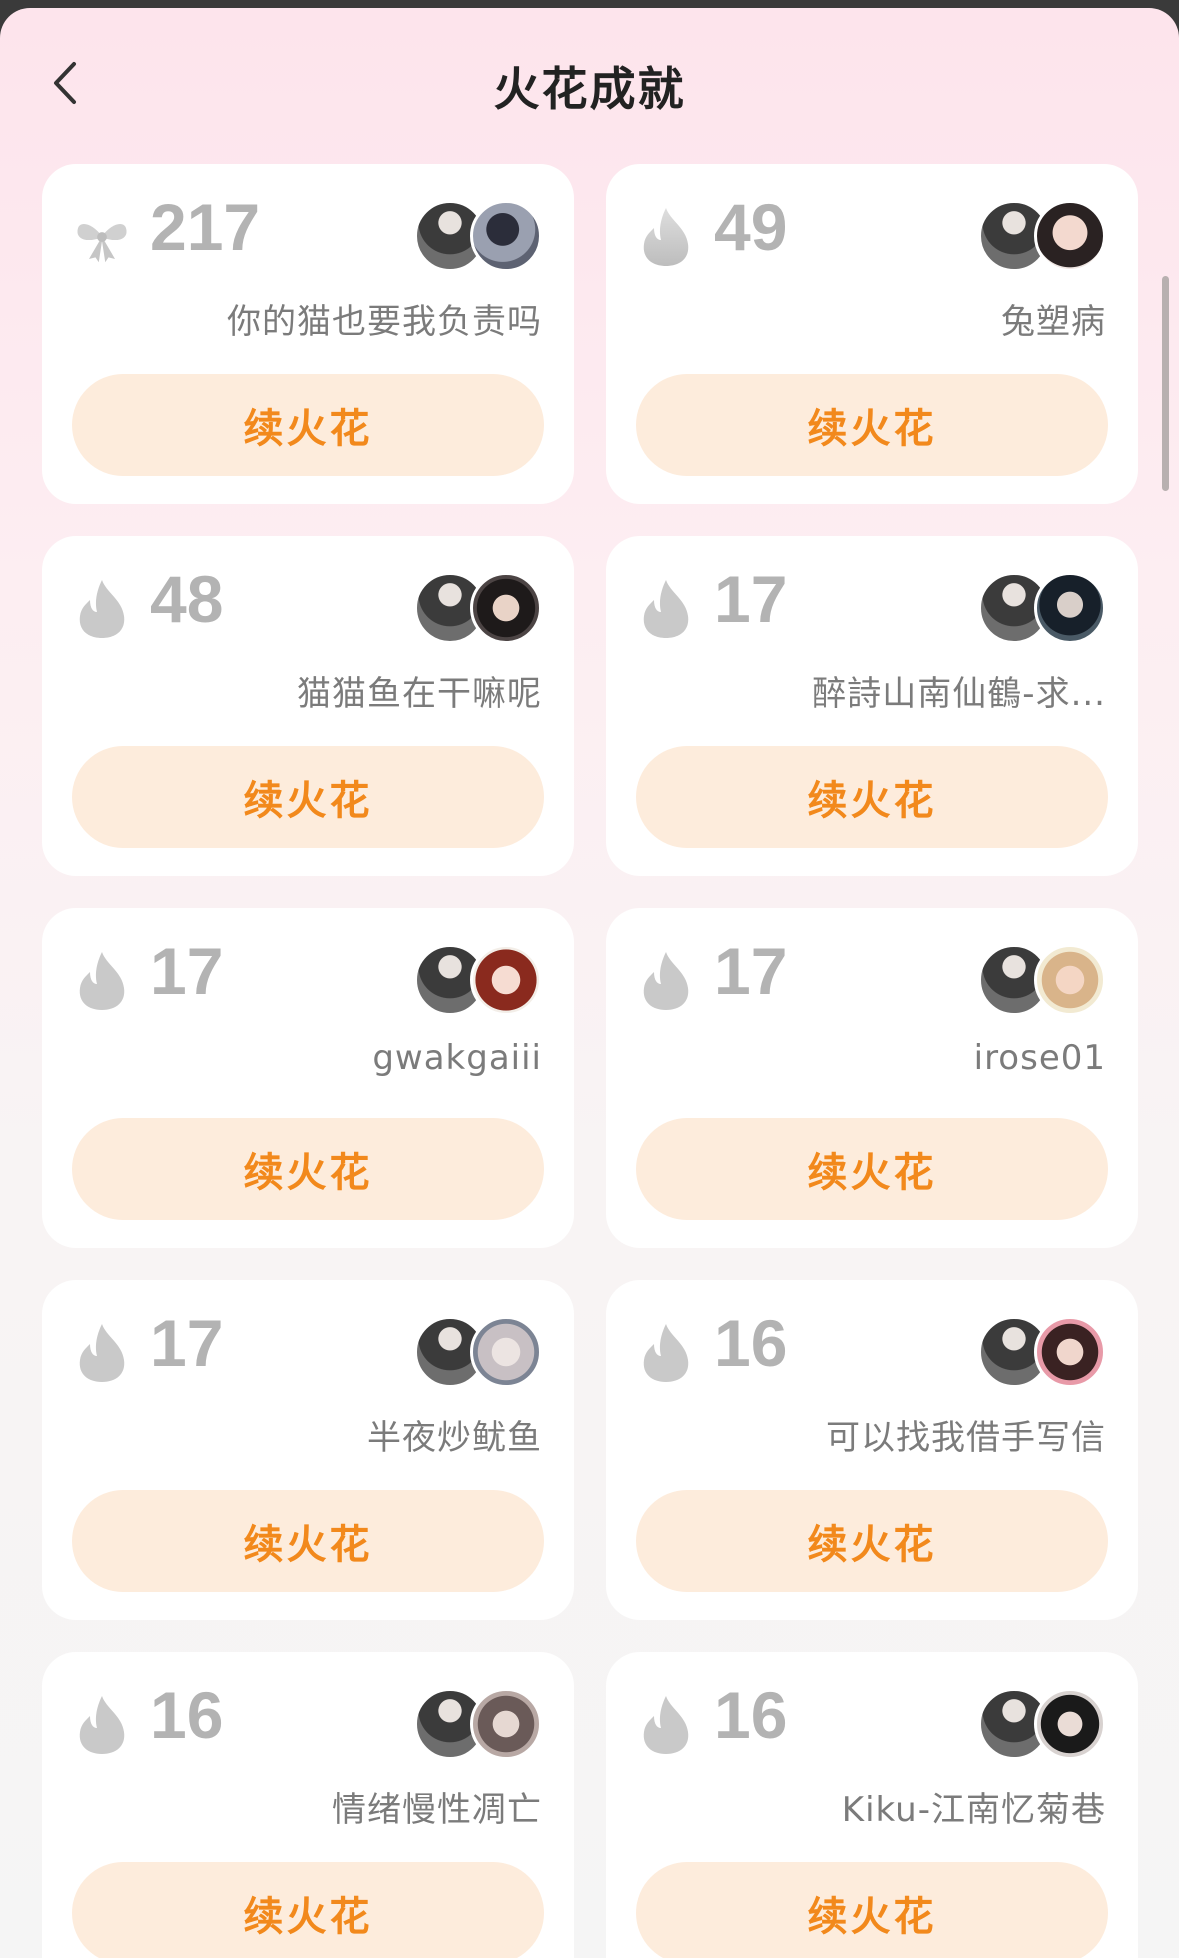 The image size is (1179, 1958). I want to click on spark-card: 217 你的猫也要我负责吗 续火花, so click(308, 334).